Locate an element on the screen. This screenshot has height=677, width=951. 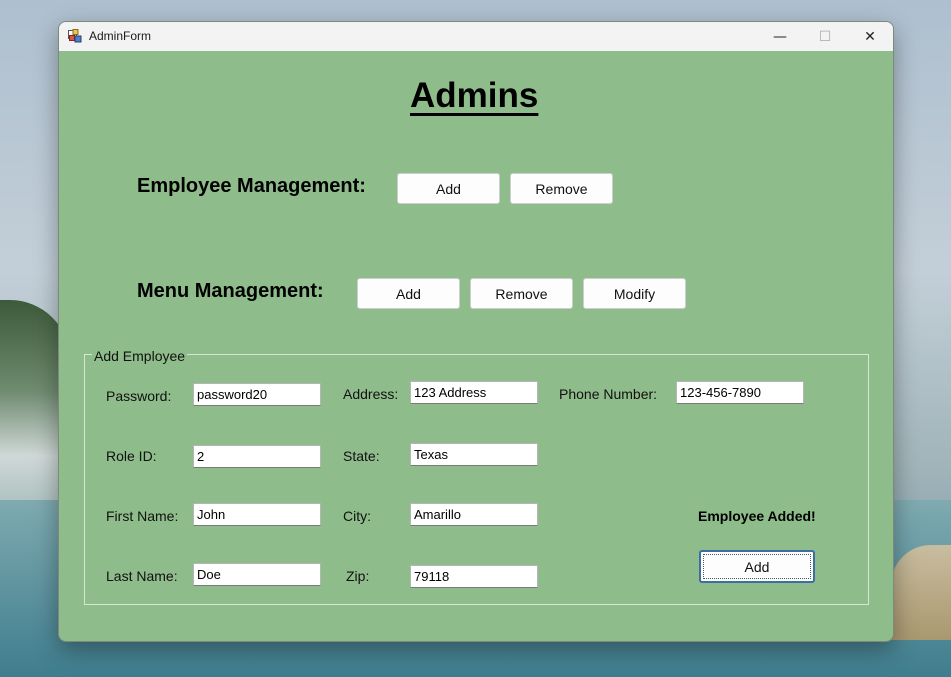
zip-field: 79118 is located at coordinates (474, 576).